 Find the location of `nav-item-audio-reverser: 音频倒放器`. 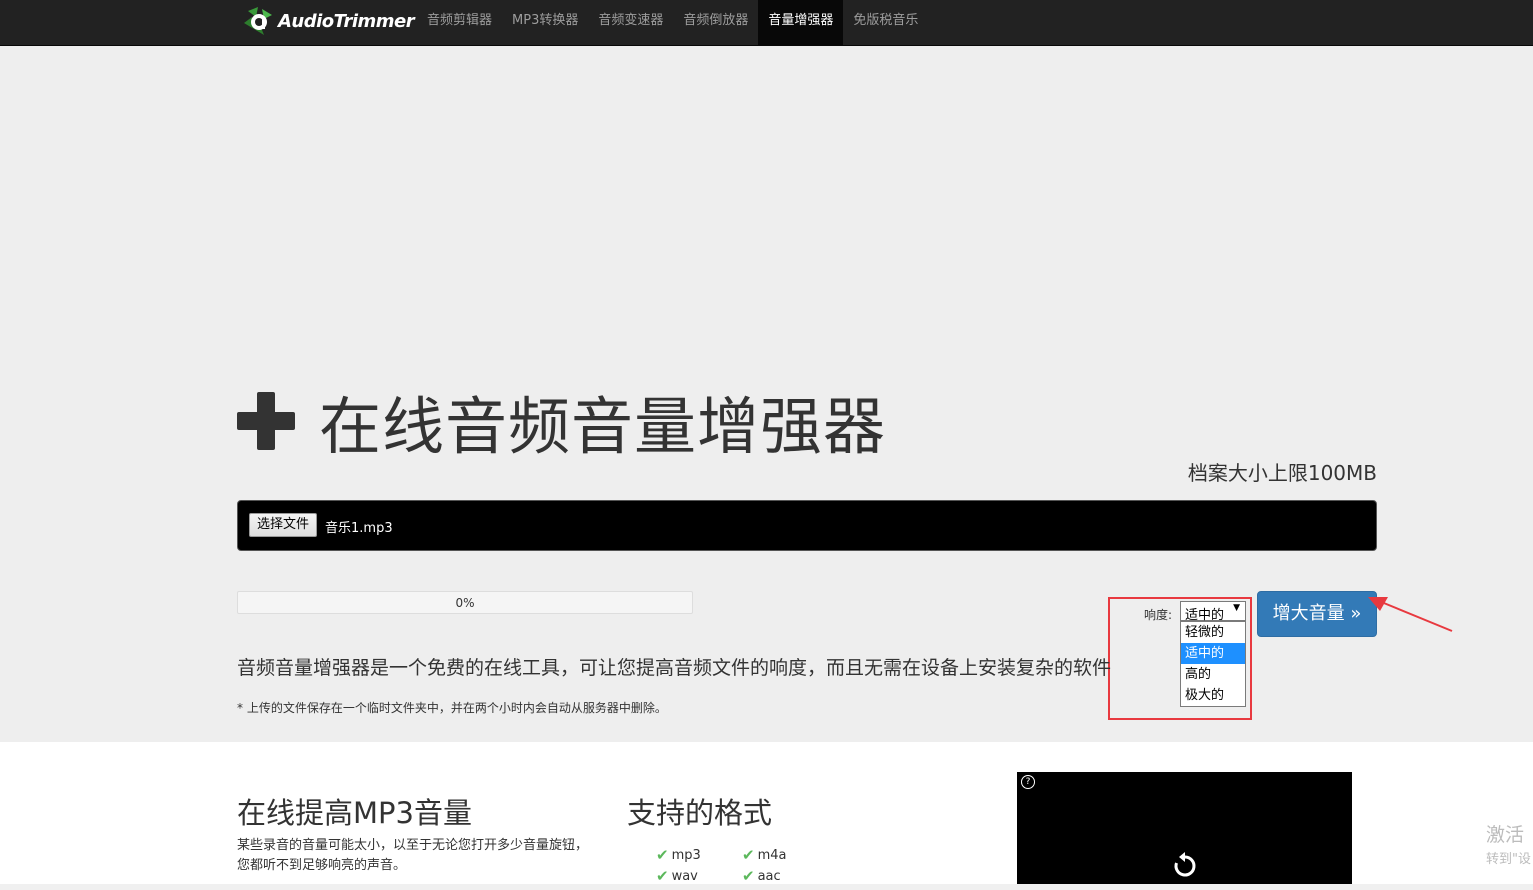

nav-item-audio-reverser: 音频倒放器 is located at coordinates (715, 22).